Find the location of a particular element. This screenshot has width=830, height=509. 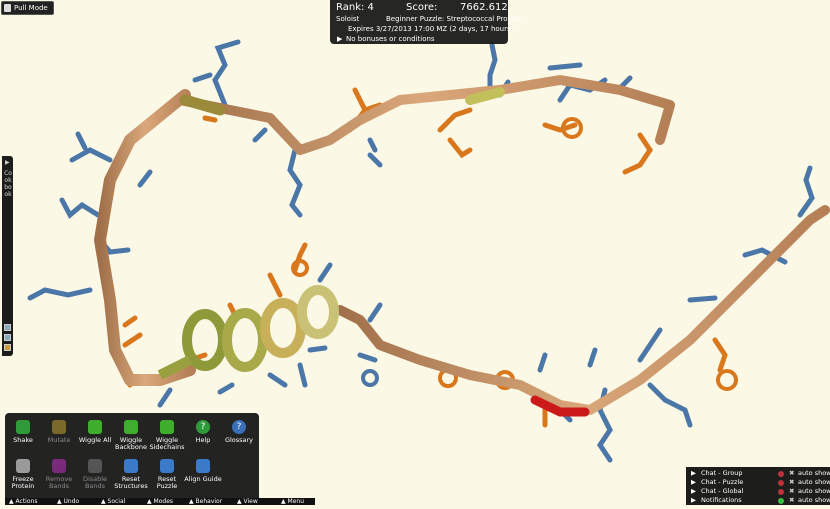

helix-coils is located at coordinates (248, 332).